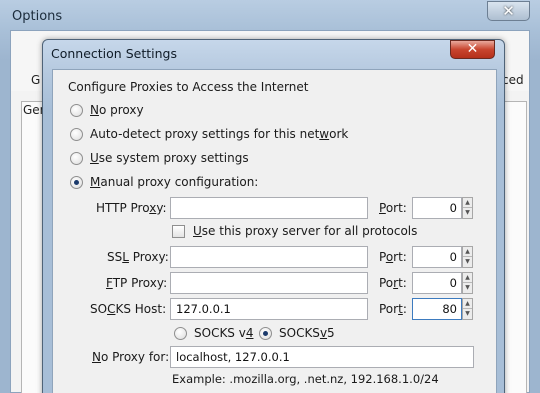 The image size is (540, 393). Describe the element at coordinates (178, 231) in the screenshot. I see `share-proxy-checkbox` at that location.